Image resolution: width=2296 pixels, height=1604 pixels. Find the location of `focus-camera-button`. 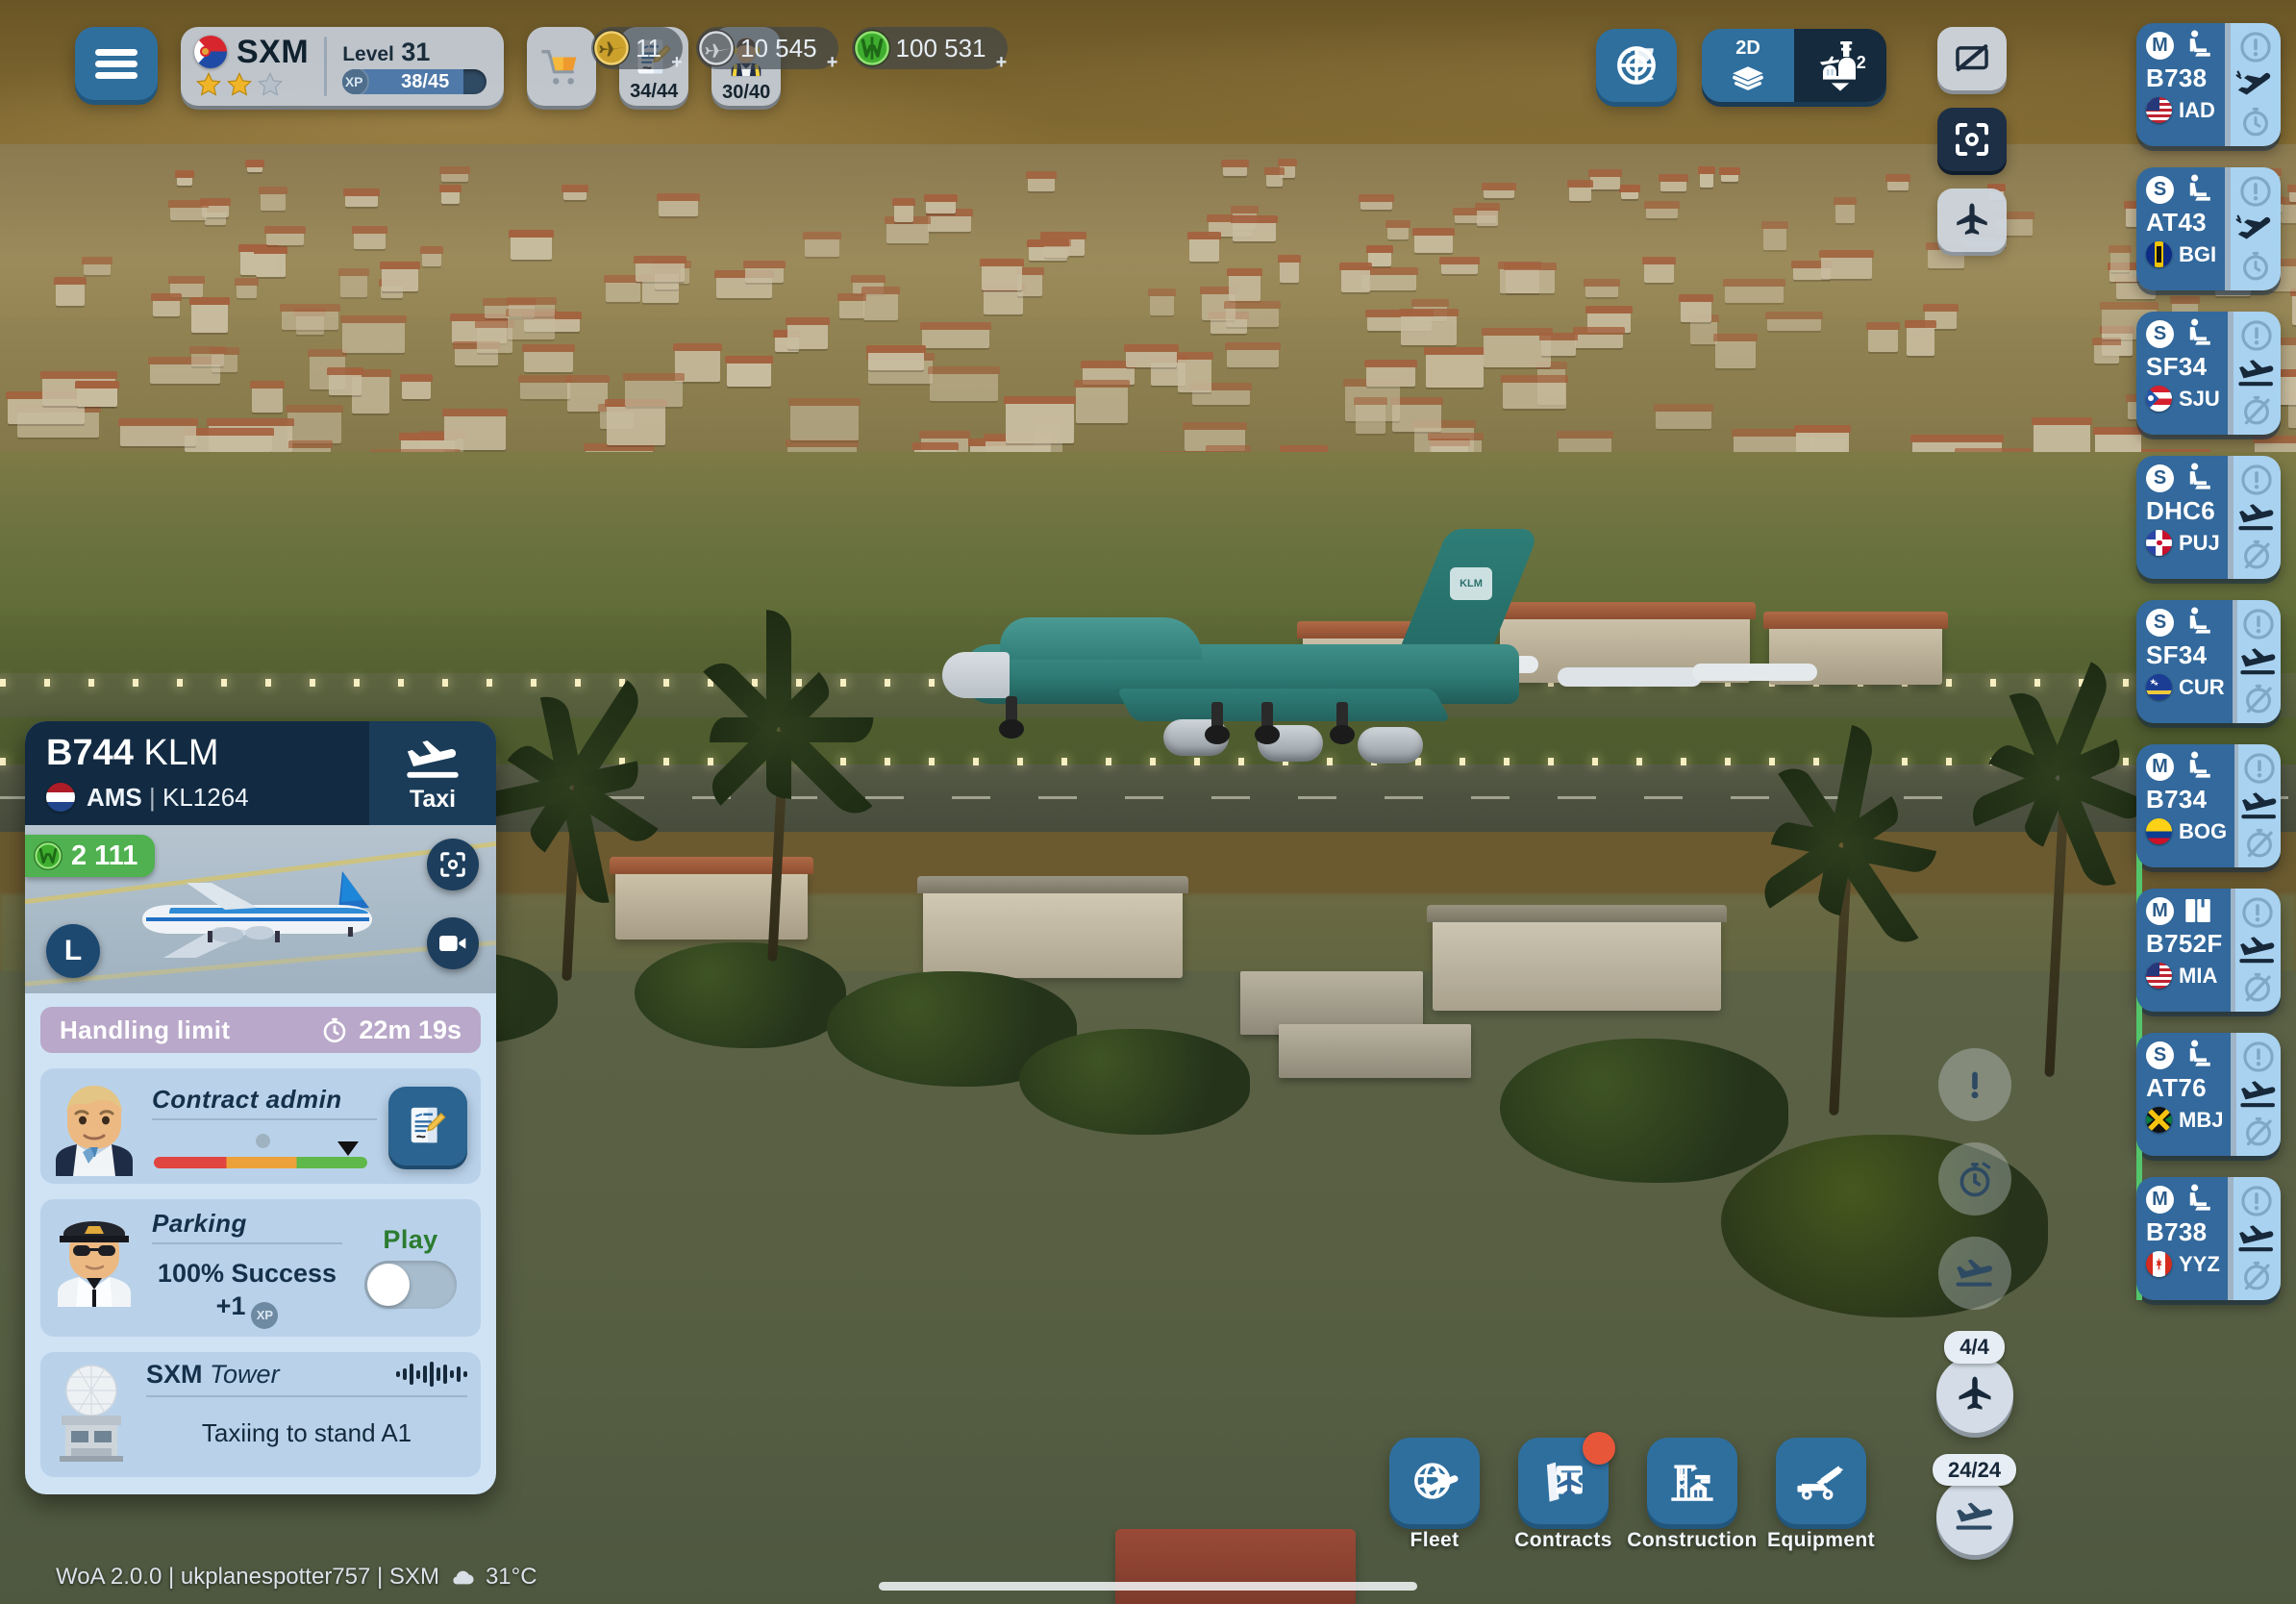

focus-camera-button is located at coordinates (1972, 139).